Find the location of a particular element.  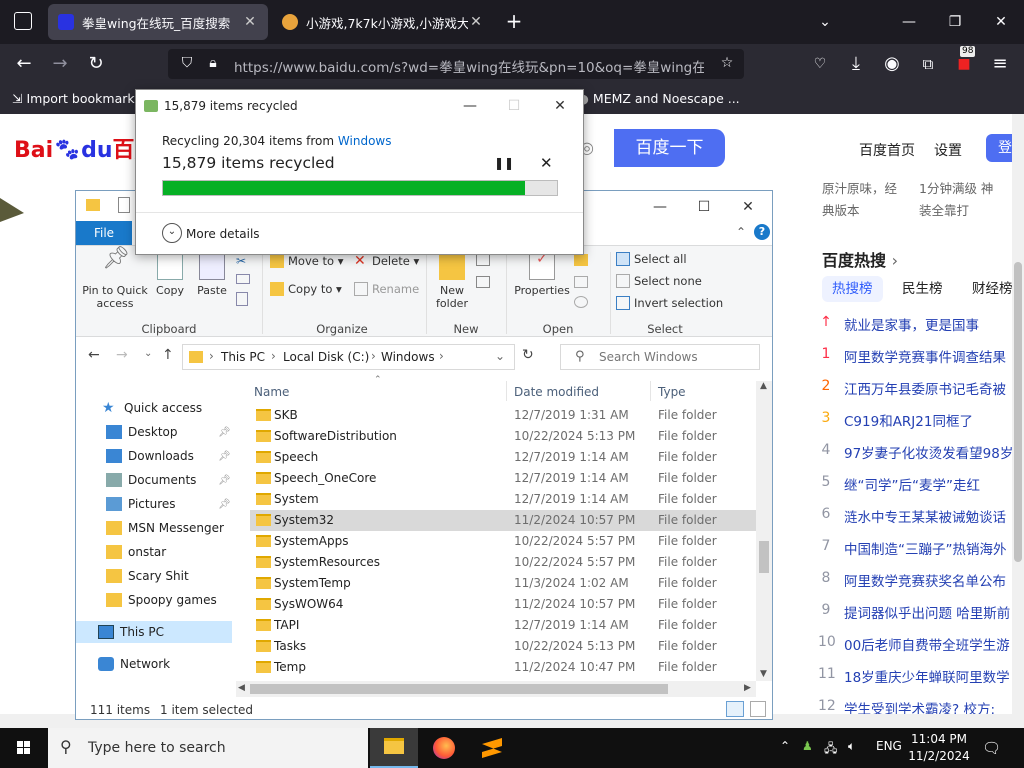

taskbar-file-explorer is located at coordinates (394, 748).